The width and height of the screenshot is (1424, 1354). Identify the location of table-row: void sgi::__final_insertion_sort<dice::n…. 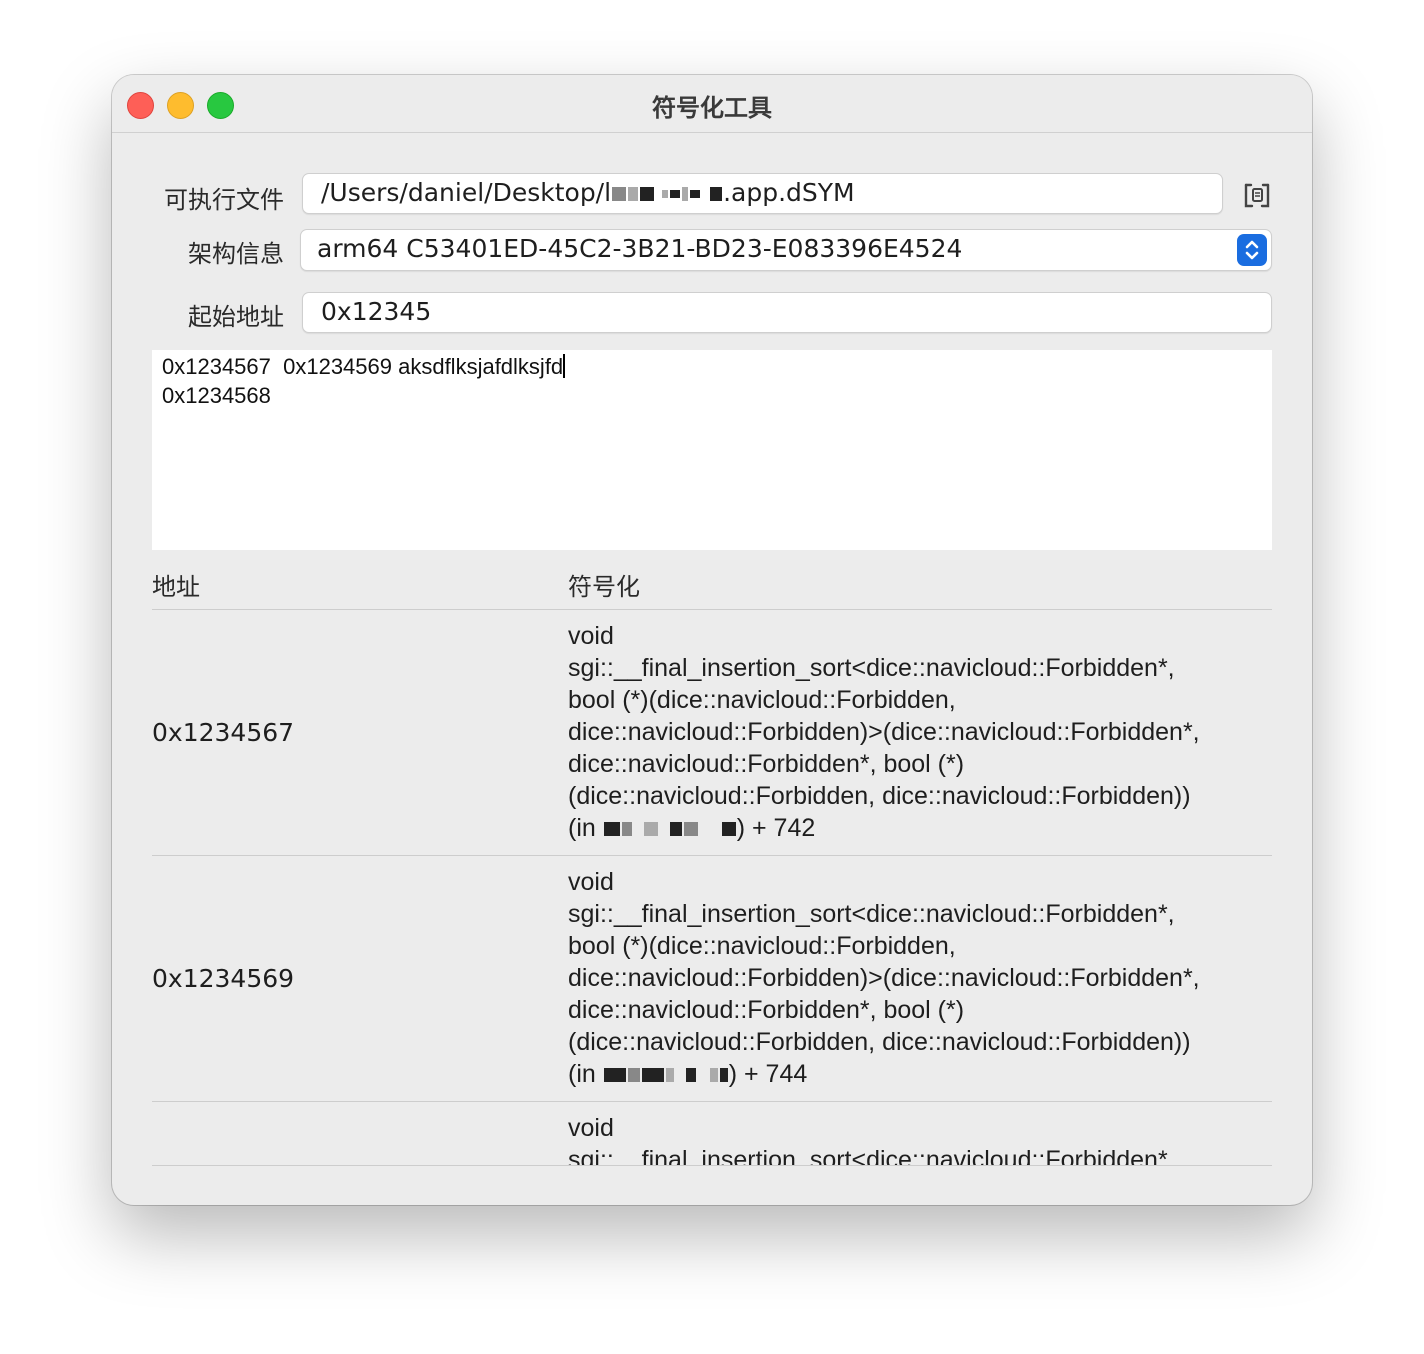
(712, 1134).